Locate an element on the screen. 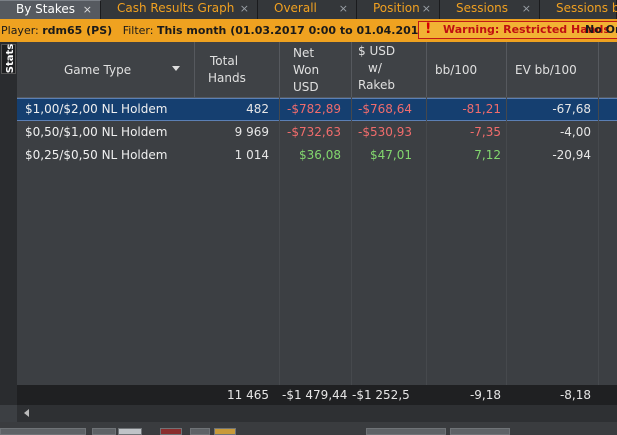 This screenshot has width=617, height=435. tab-cash-results-graph: Cash Results Graph × is located at coordinates (179, 9).